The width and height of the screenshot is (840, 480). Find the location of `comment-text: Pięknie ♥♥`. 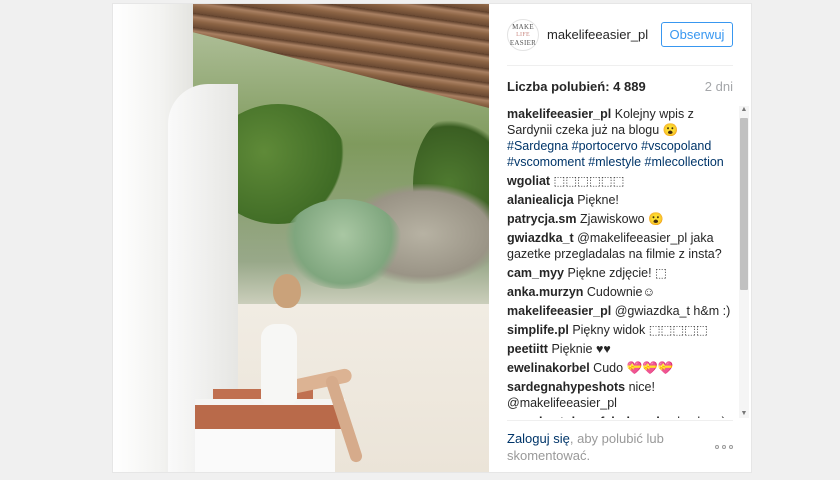

comment-text: Pięknie ♥♥ is located at coordinates (581, 349).